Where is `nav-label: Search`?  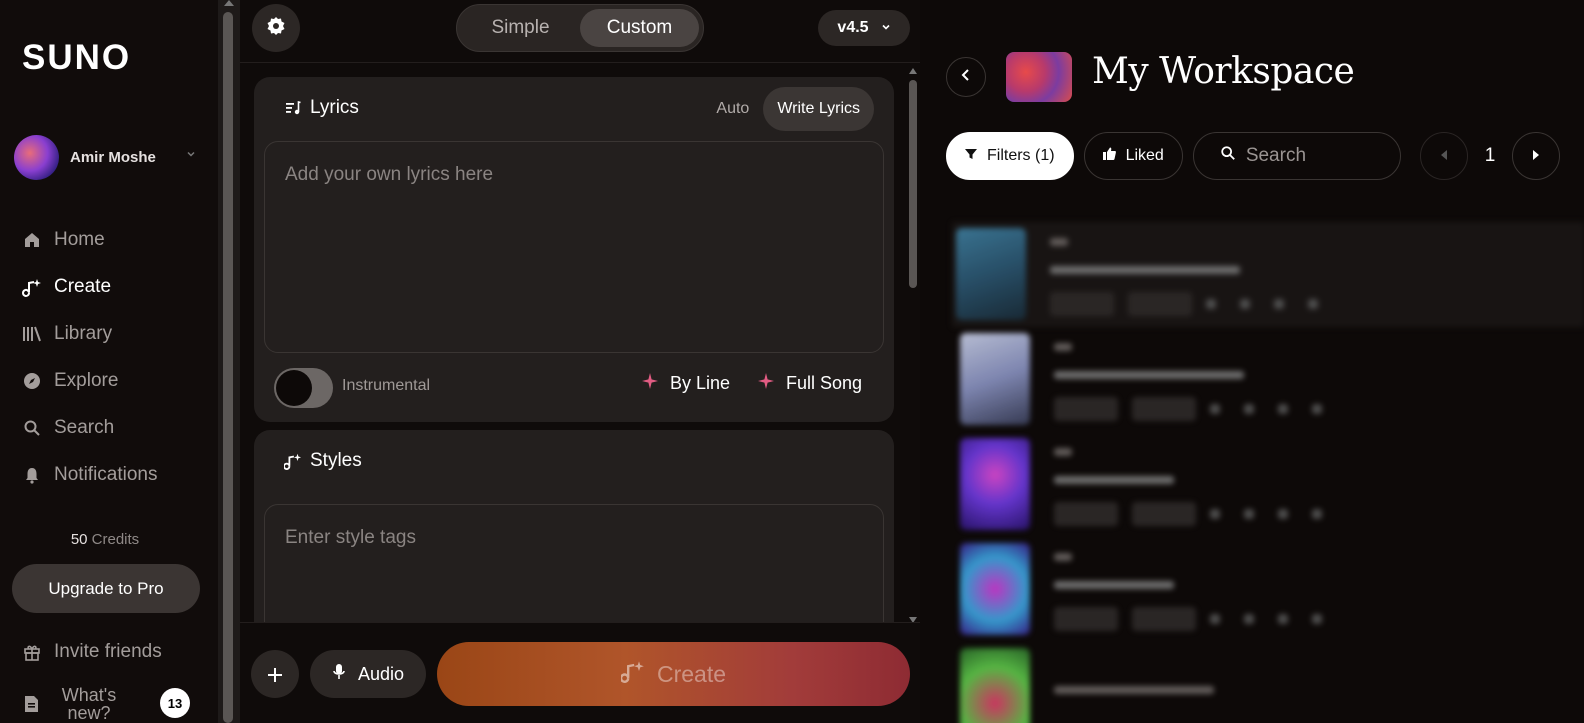
nav-label: Search is located at coordinates (84, 427).